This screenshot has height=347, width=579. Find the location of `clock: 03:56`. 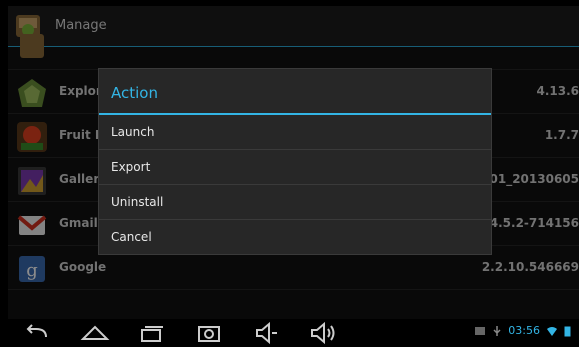

clock: 03:56 is located at coordinates (524, 330).